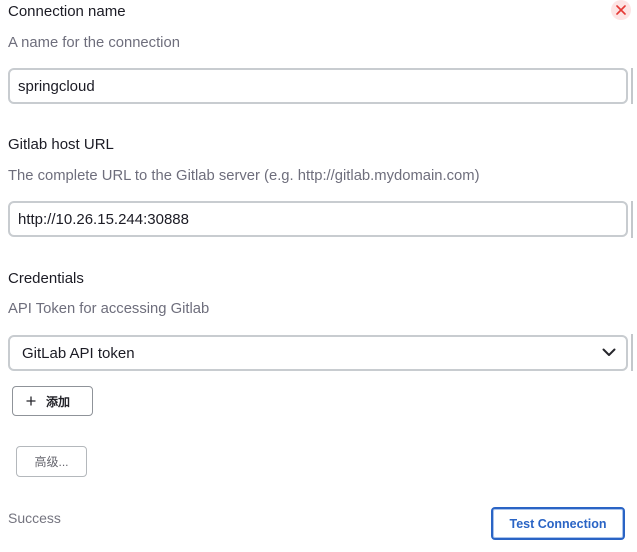 The height and width of the screenshot is (552, 637). I want to click on connection-name-label: Connection name, so click(67, 11).